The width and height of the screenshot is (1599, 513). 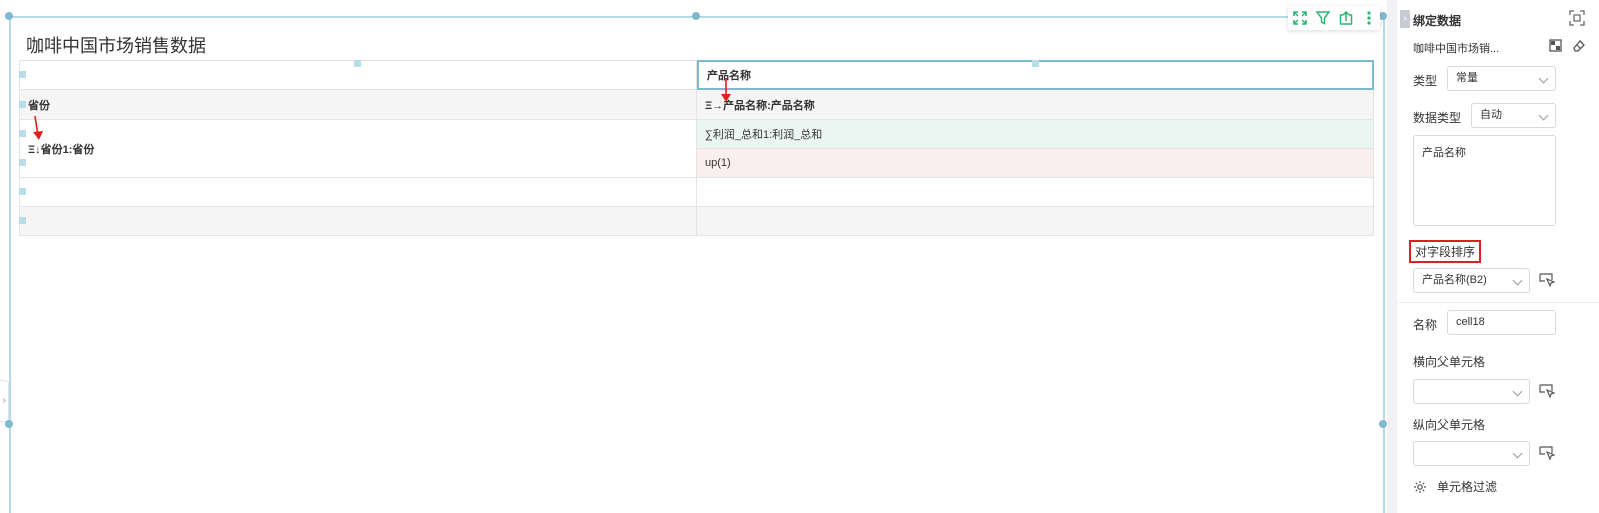 I want to click on cell-b3: ∑利润_总和1:利润_总和, so click(x=1035, y=134).